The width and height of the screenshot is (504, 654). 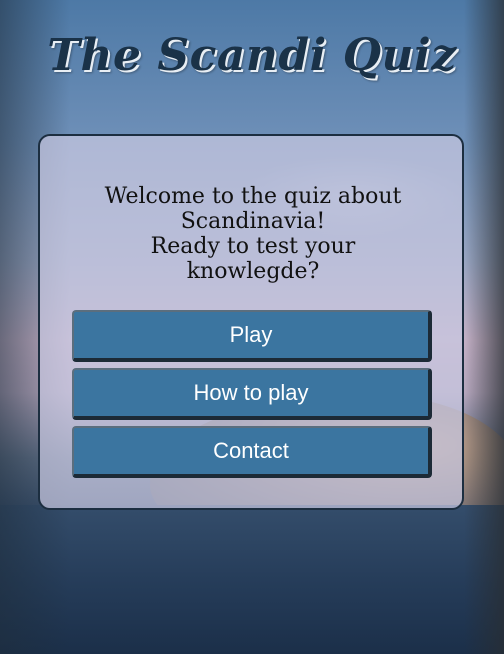 What do you see at coordinates (253, 246) in the screenshot?
I see `welcome-line: Ready to test your` at bounding box center [253, 246].